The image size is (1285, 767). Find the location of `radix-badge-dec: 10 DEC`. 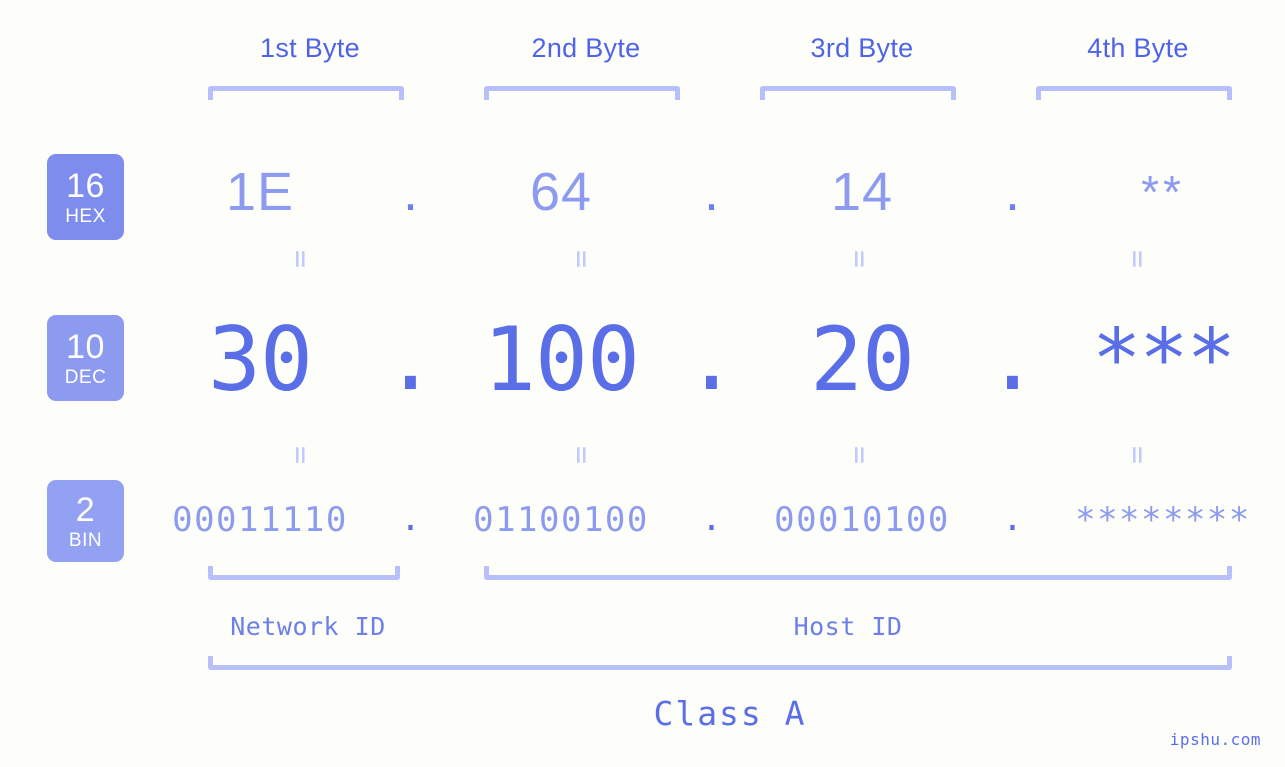

radix-badge-dec: 10 DEC is located at coordinates (85, 358).